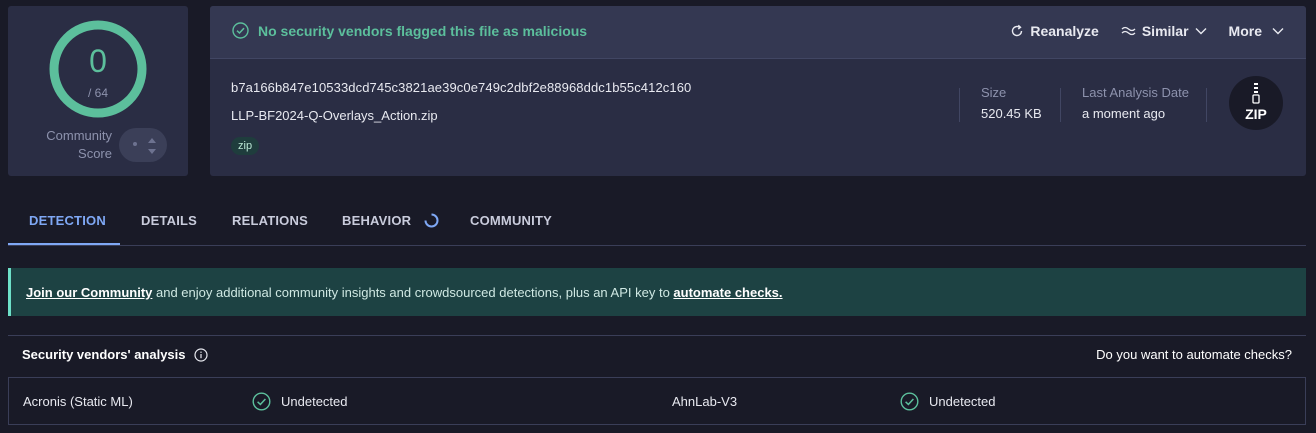 Image resolution: width=1316 pixels, height=433 pixels. Describe the element at coordinates (143, 145) in the screenshot. I see `community-vote-control` at that location.